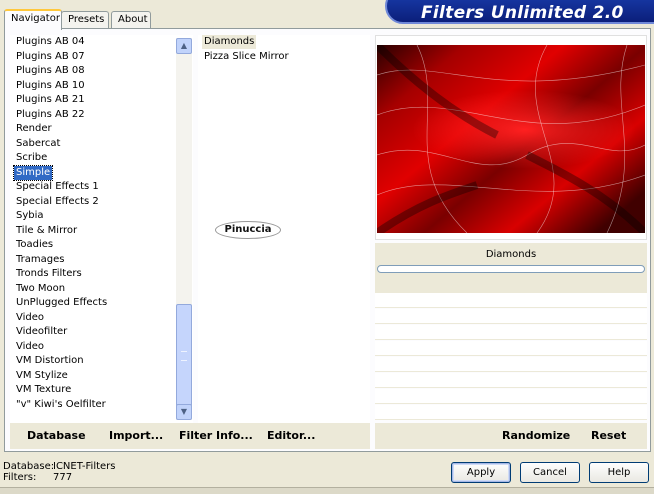  Describe the element at coordinates (511, 254) in the screenshot. I see `parameter-name: Diamonds` at that location.